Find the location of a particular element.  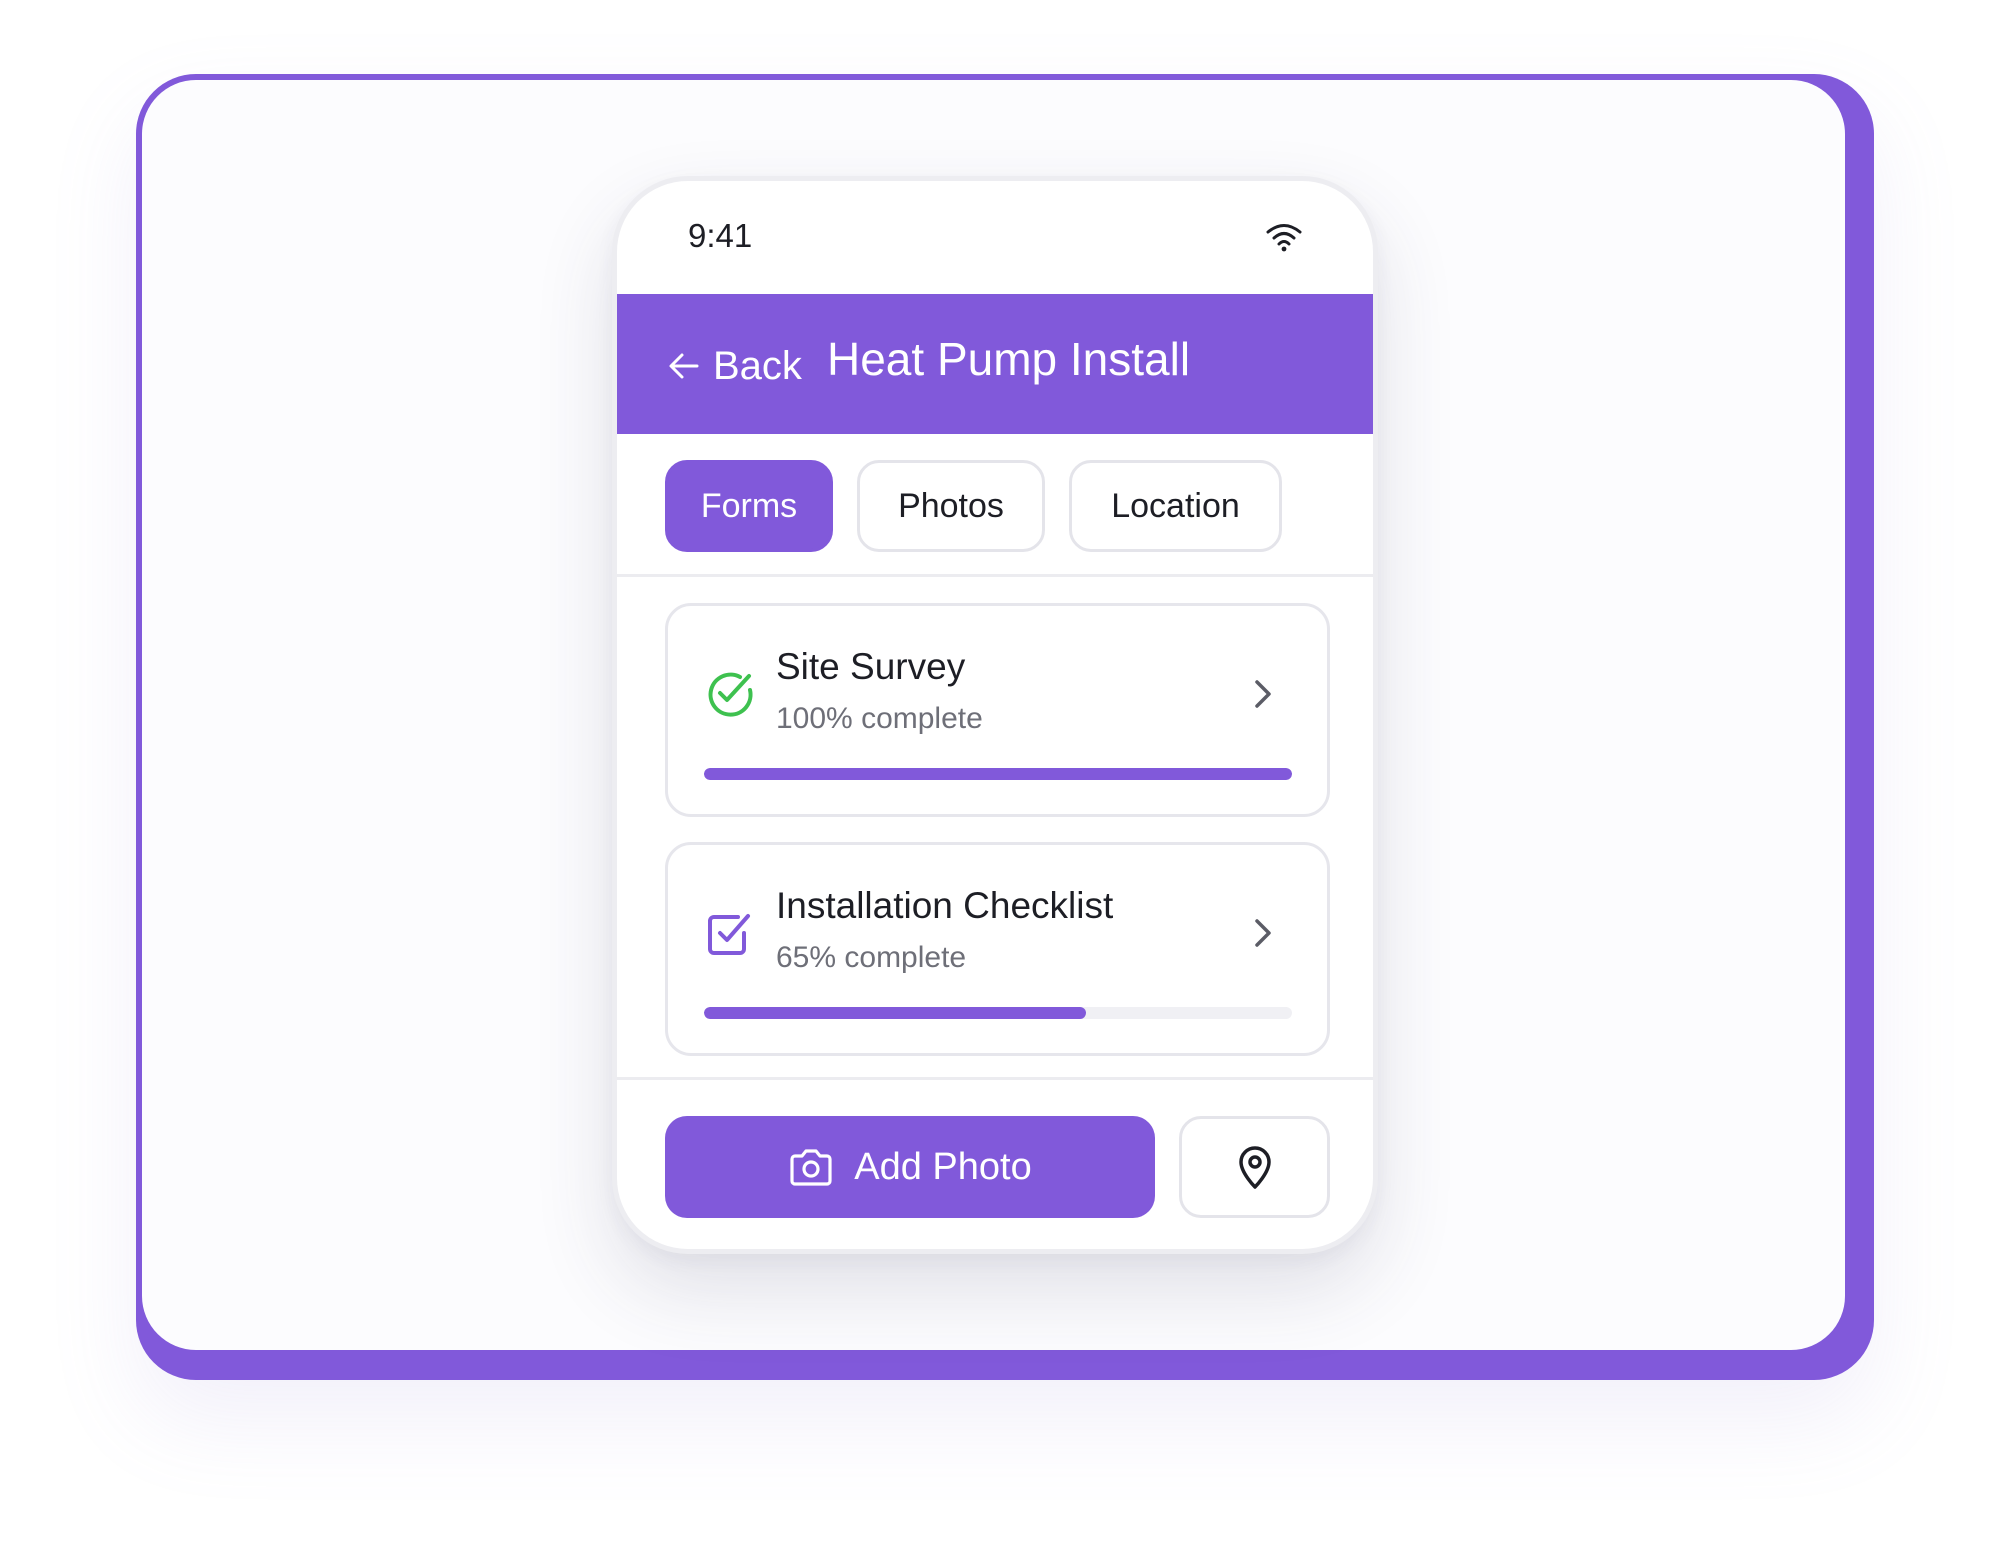

back-button: Back is located at coordinates (734, 366).